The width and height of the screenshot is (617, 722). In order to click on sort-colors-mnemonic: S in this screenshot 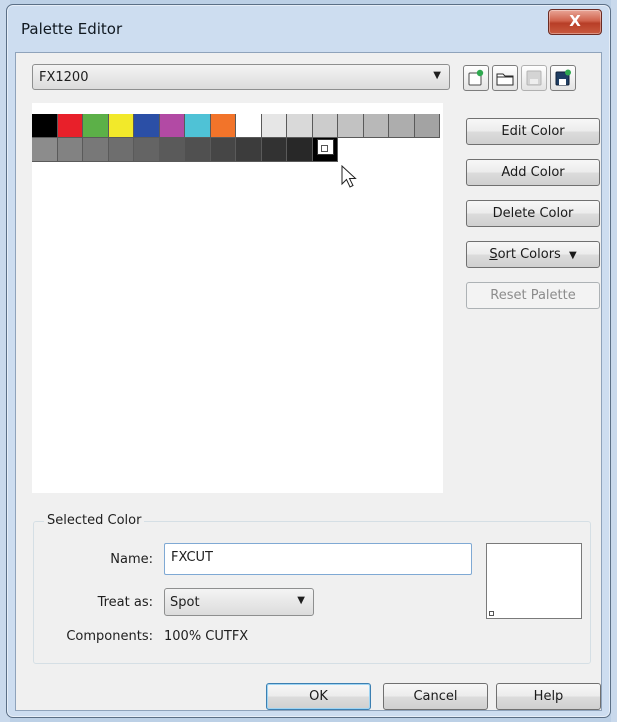, I will do `click(493, 254)`.